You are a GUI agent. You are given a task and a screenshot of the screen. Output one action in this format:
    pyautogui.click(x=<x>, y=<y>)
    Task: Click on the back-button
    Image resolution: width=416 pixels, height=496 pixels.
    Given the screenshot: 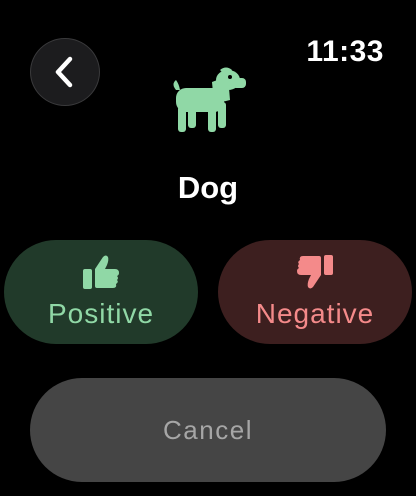 What is the action you would take?
    pyautogui.click(x=65, y=72)
    